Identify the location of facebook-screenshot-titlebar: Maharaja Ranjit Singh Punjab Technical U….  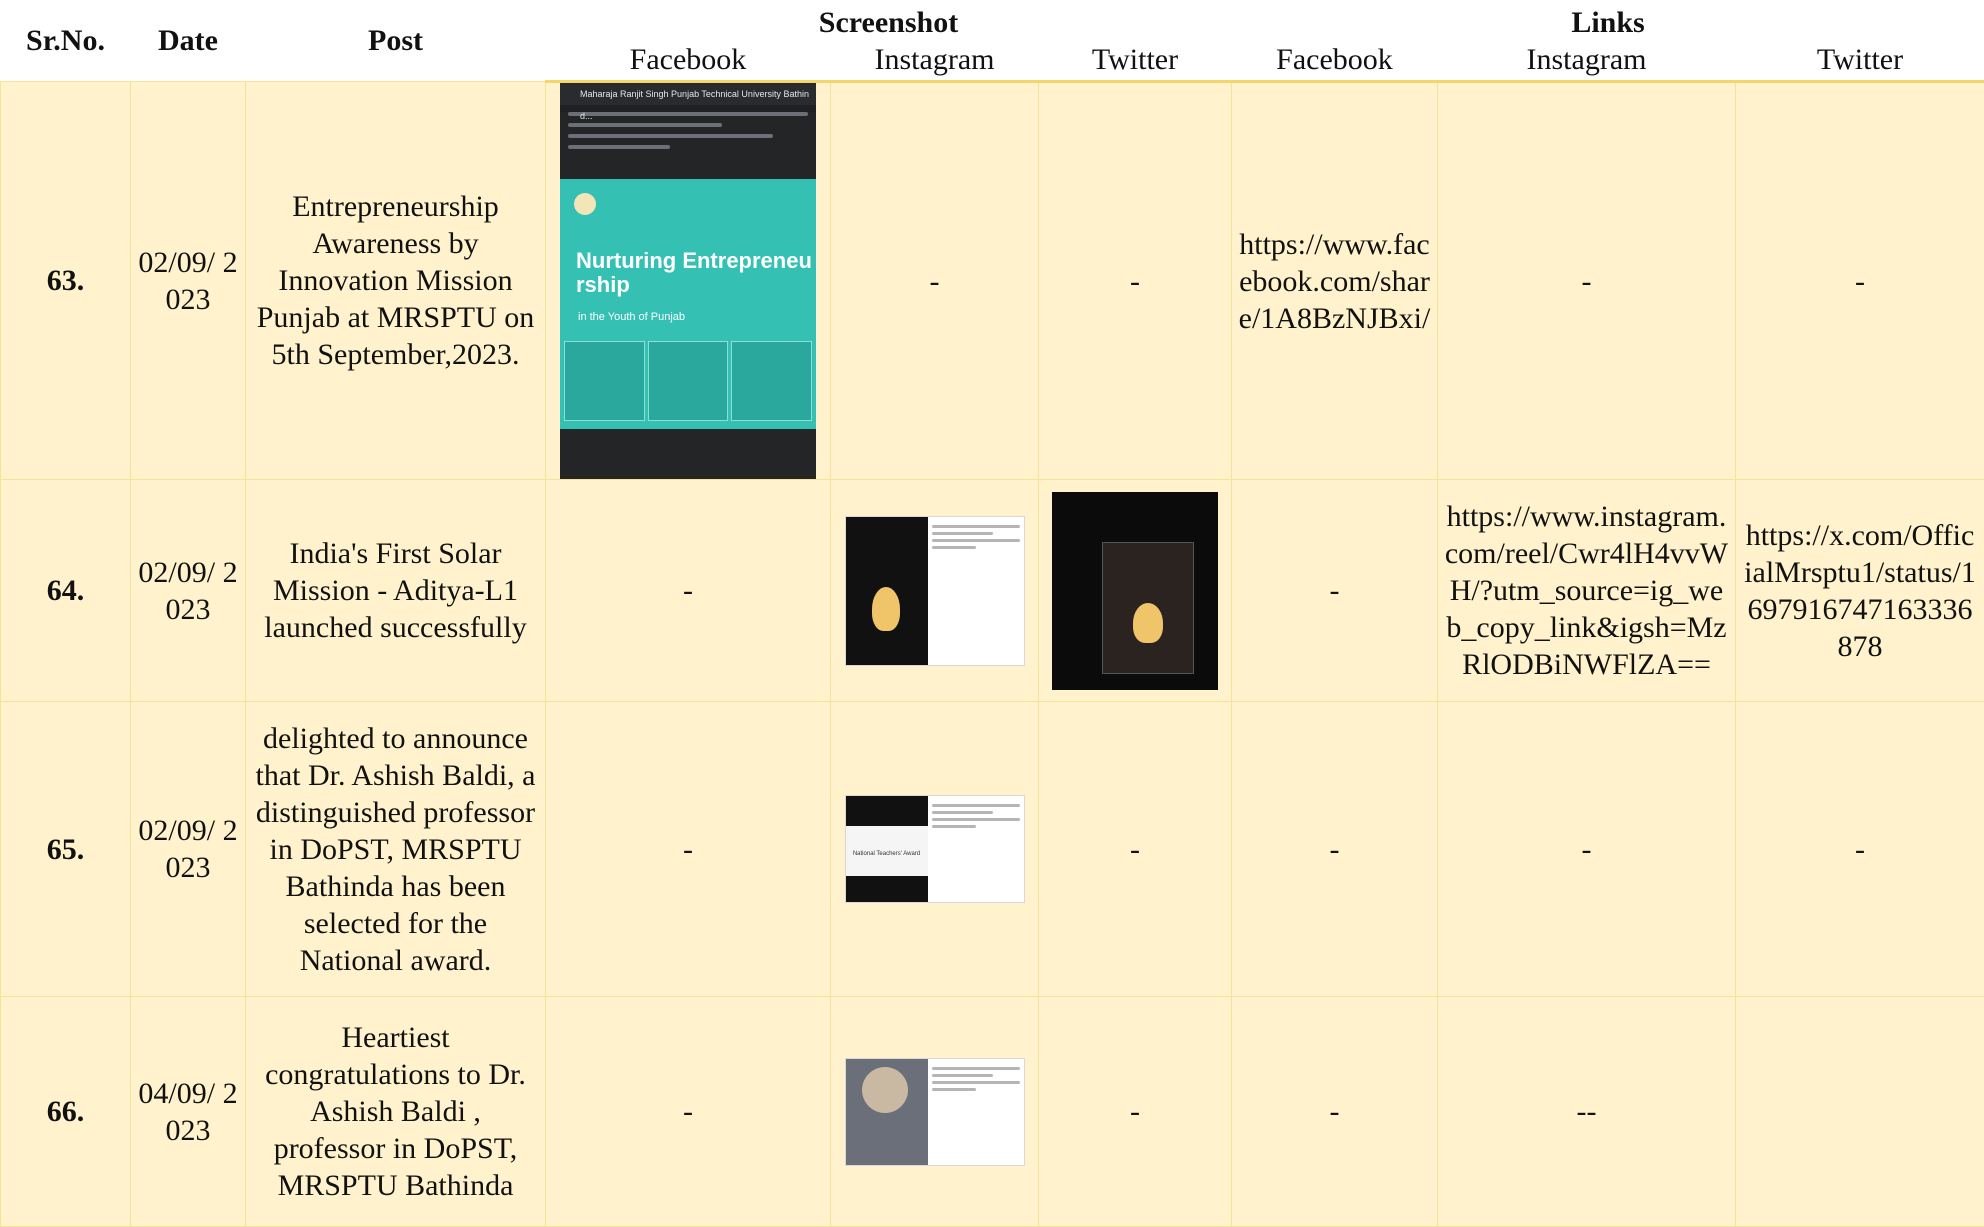
(688, 94).